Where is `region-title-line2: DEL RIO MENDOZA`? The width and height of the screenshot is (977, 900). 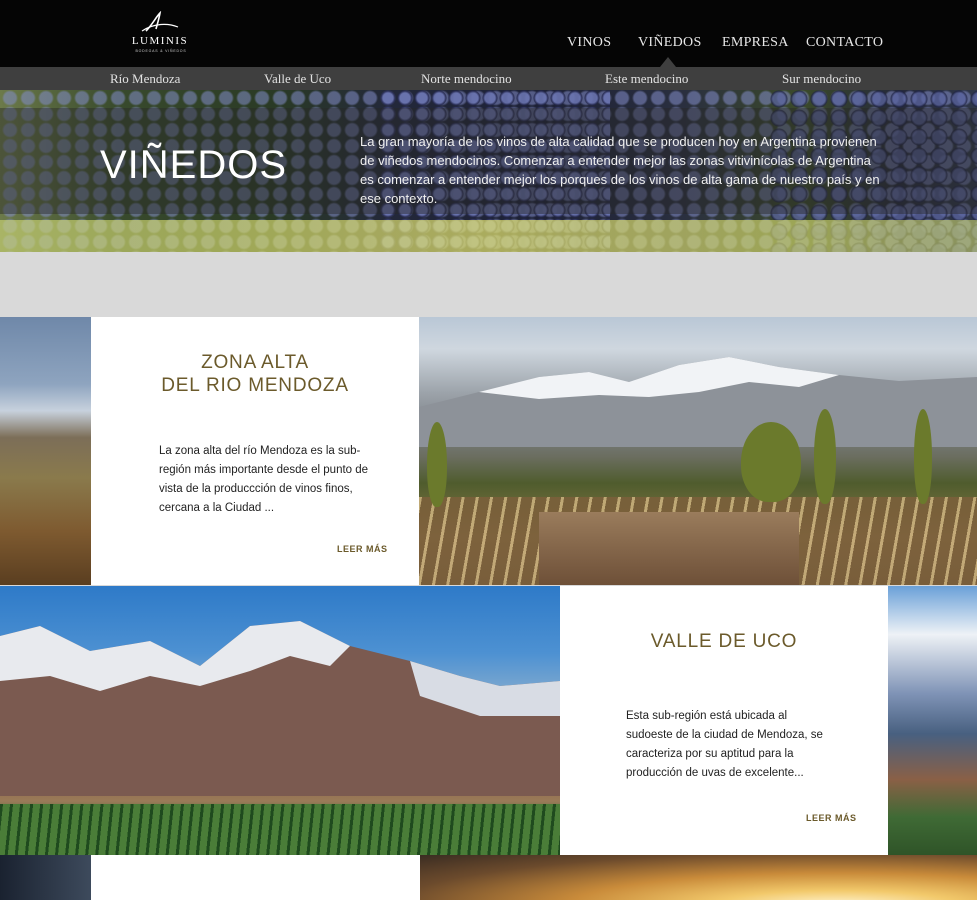 region-title-line2: DEL RIO MENDOZA is located at coordinates (255, 385).